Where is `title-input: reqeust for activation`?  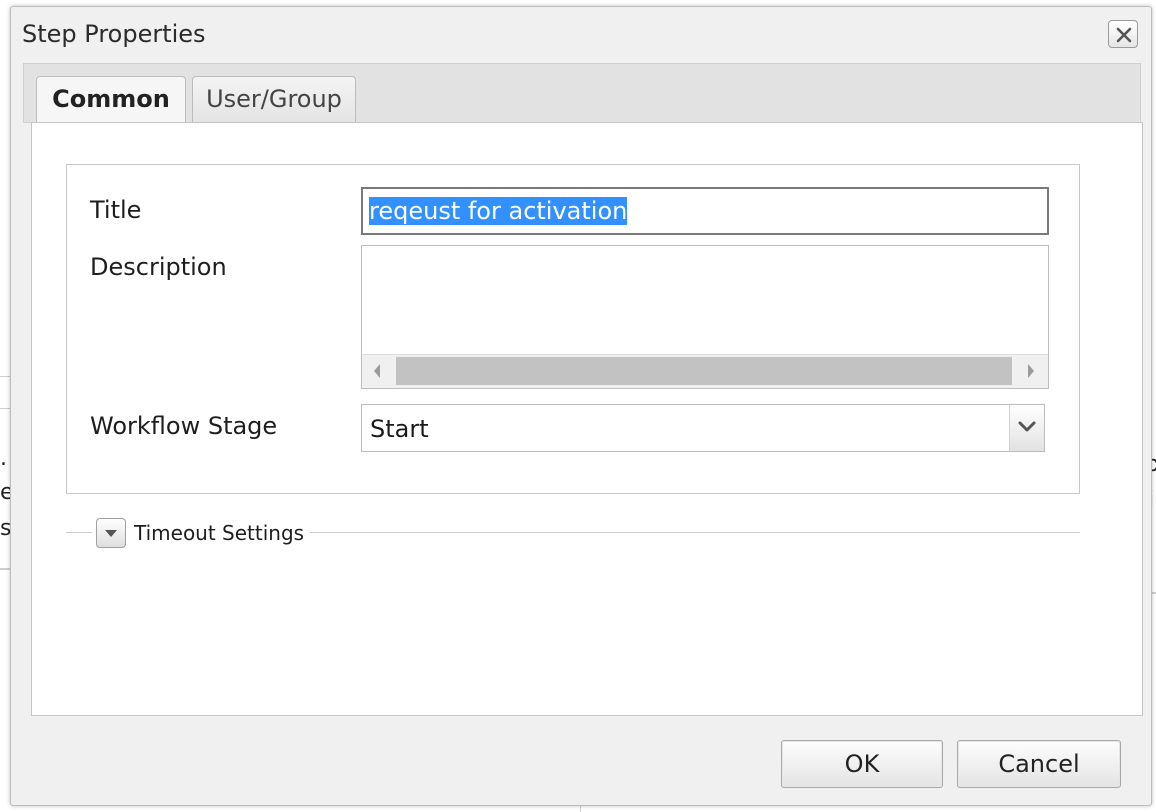 title-input: reqeust for activation is located at coordinates (705, 211).